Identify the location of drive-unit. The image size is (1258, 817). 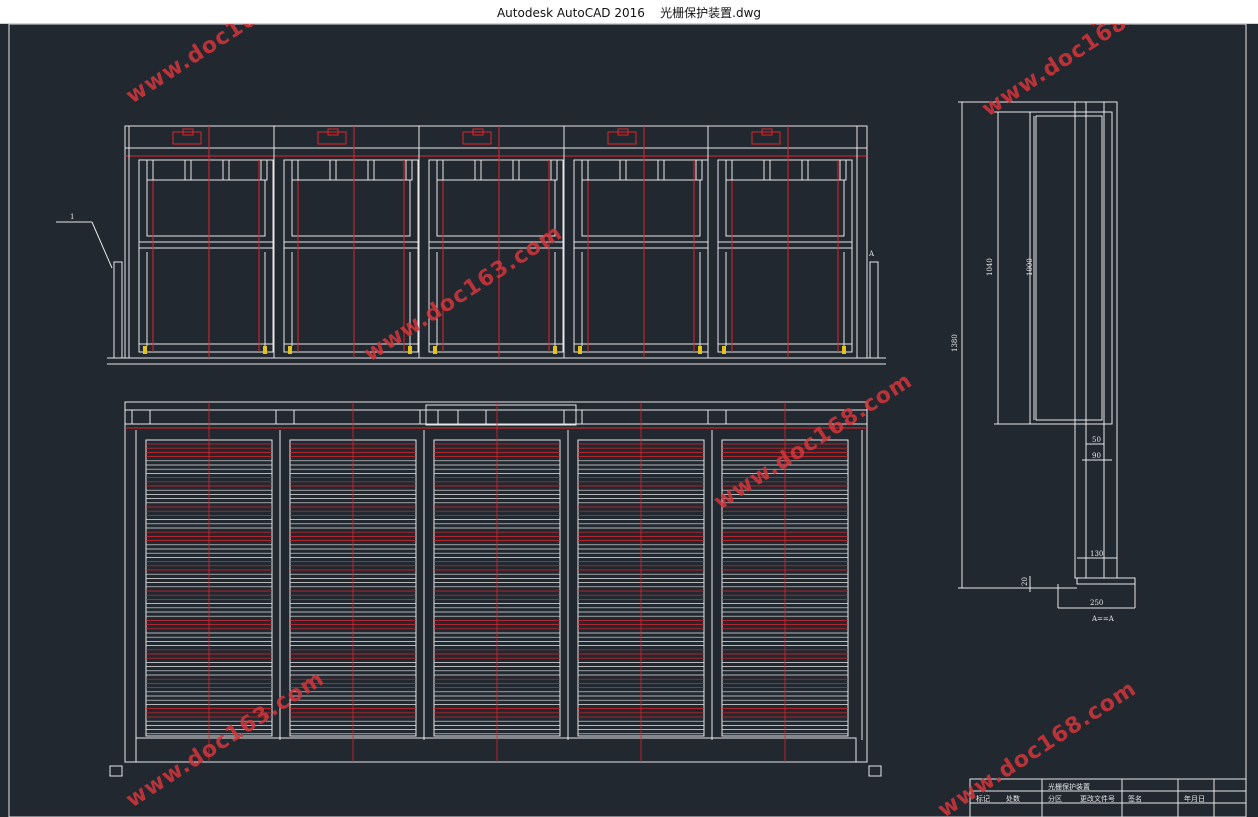
(501, 415).